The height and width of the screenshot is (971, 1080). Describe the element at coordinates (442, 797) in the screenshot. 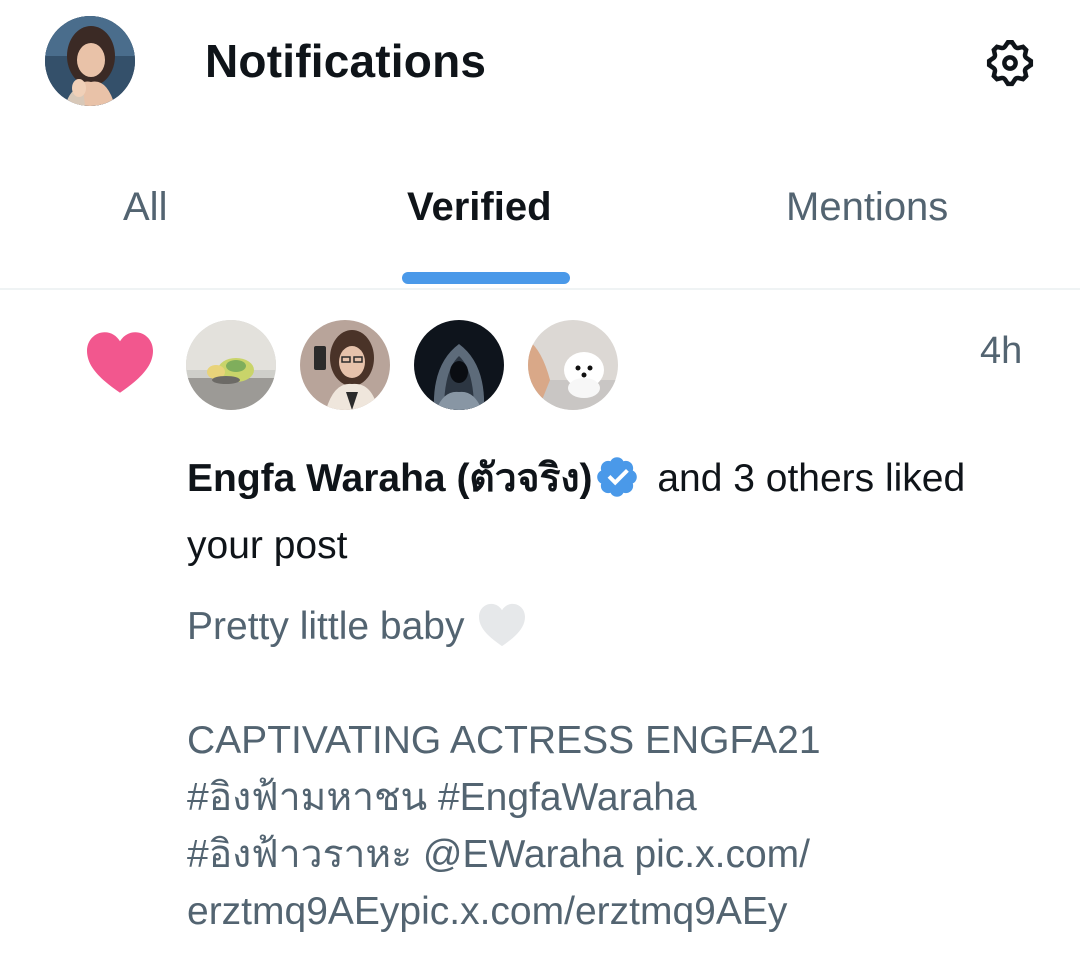

I see `post-line-4: #อิงฟ้ามหาชน #EngfaWaraha` at that location.